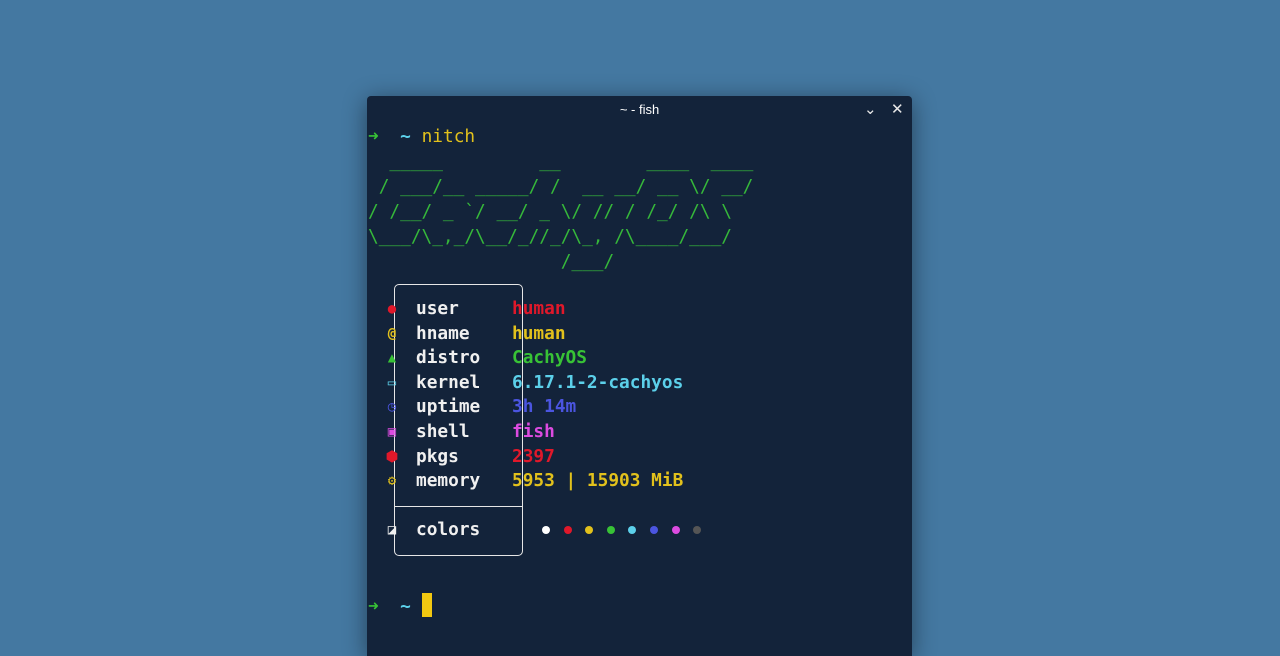 The image size is (1280, 656). I want to click on minimize-icon: ⌄, so click(870, 109).